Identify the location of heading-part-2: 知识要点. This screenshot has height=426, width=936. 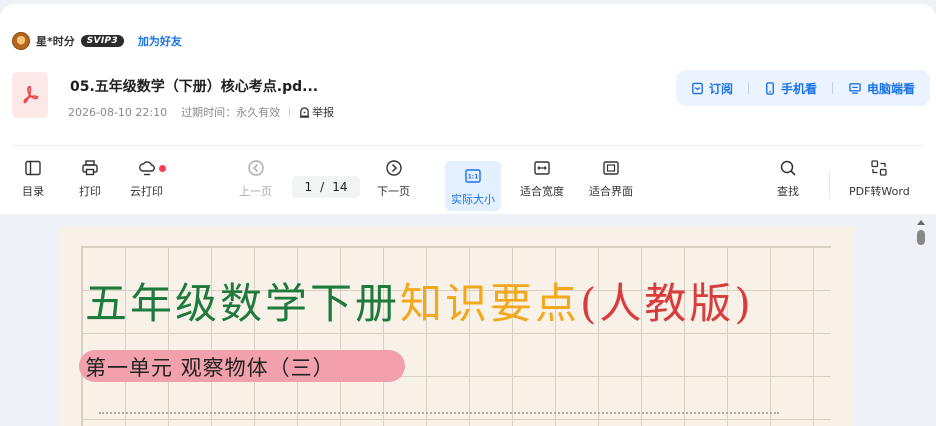
(490, 303).